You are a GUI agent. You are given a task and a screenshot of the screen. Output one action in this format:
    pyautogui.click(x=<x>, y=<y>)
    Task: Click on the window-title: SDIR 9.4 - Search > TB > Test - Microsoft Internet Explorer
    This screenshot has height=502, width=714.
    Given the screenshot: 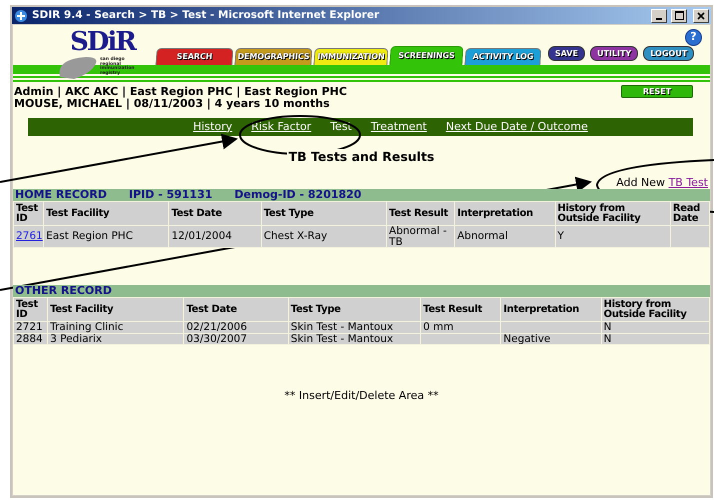 What is the action you would take?
    pyautogui.click(x=206, y=15)
    